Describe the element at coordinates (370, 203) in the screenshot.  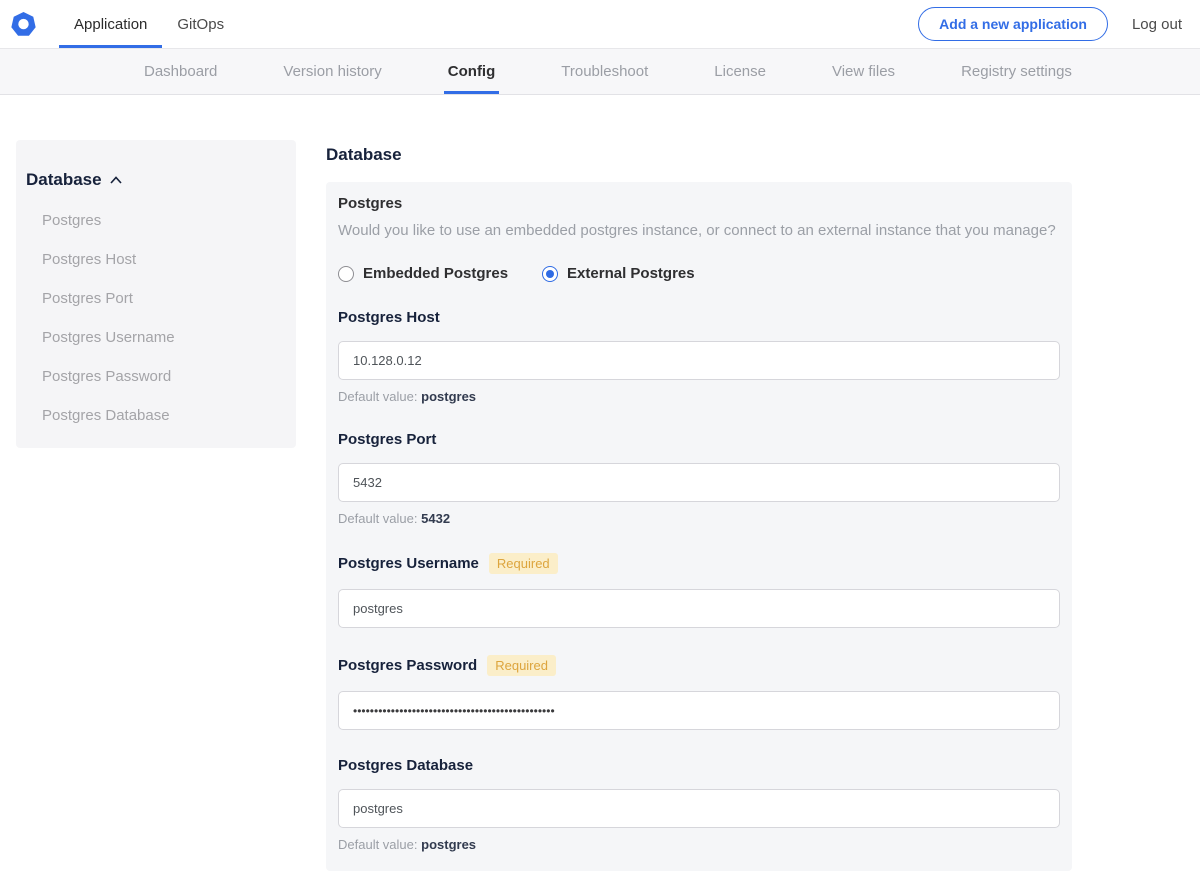
I see `group-label: Postgres` at that location.